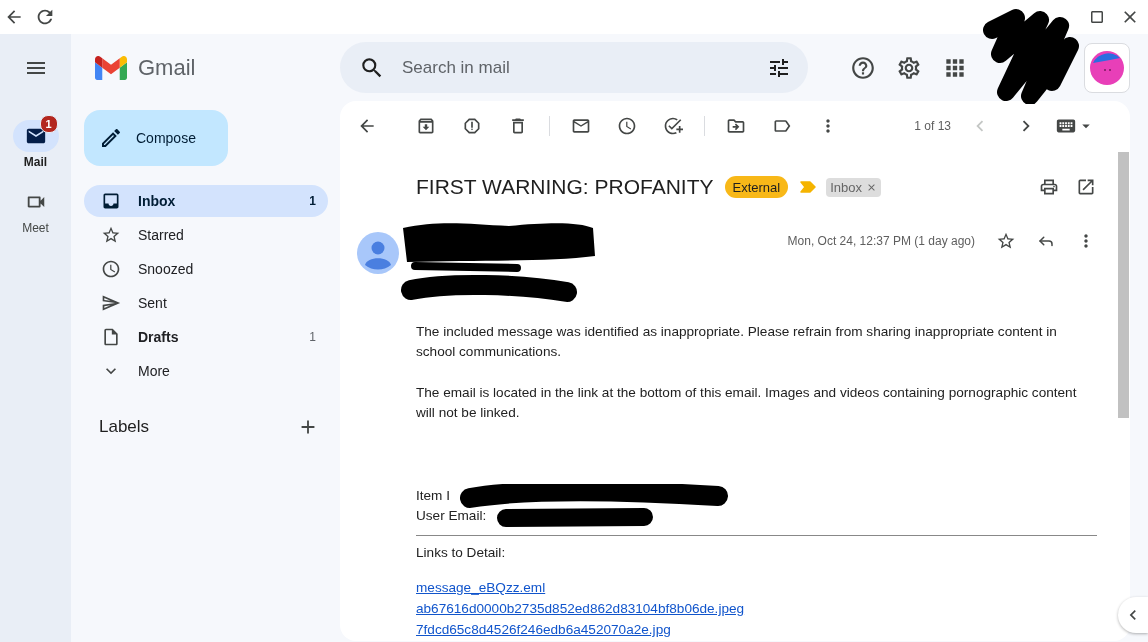 The image size is (1148, 642). I want to click on label-chip: Inbox, so click(854, 187).